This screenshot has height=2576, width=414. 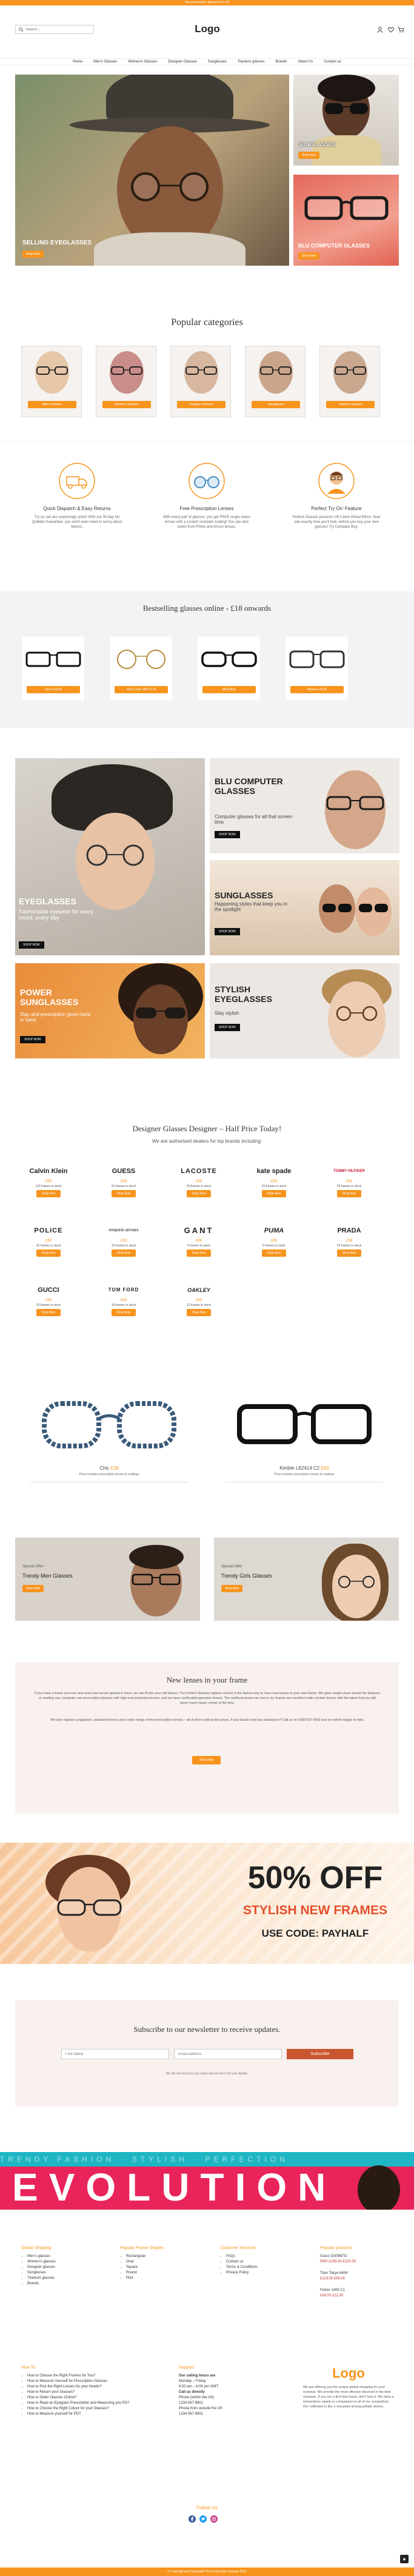 What do you see at coordinates (105, 62) in the screenshot?
I see `nav-item: Men's Glasses` at bounding box center [105, 62].